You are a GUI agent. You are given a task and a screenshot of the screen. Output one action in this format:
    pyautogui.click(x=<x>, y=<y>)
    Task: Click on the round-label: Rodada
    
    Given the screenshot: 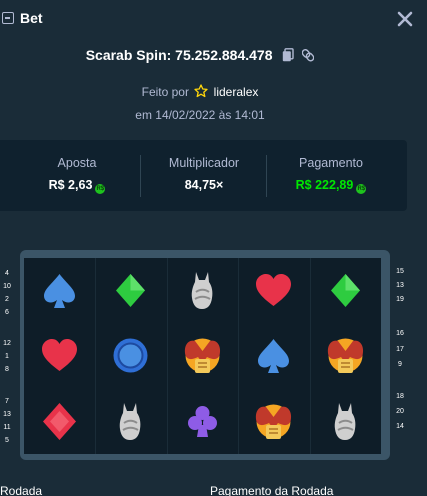 What is the action you would take?
    pyautogui.click(x=21, y=490)
    